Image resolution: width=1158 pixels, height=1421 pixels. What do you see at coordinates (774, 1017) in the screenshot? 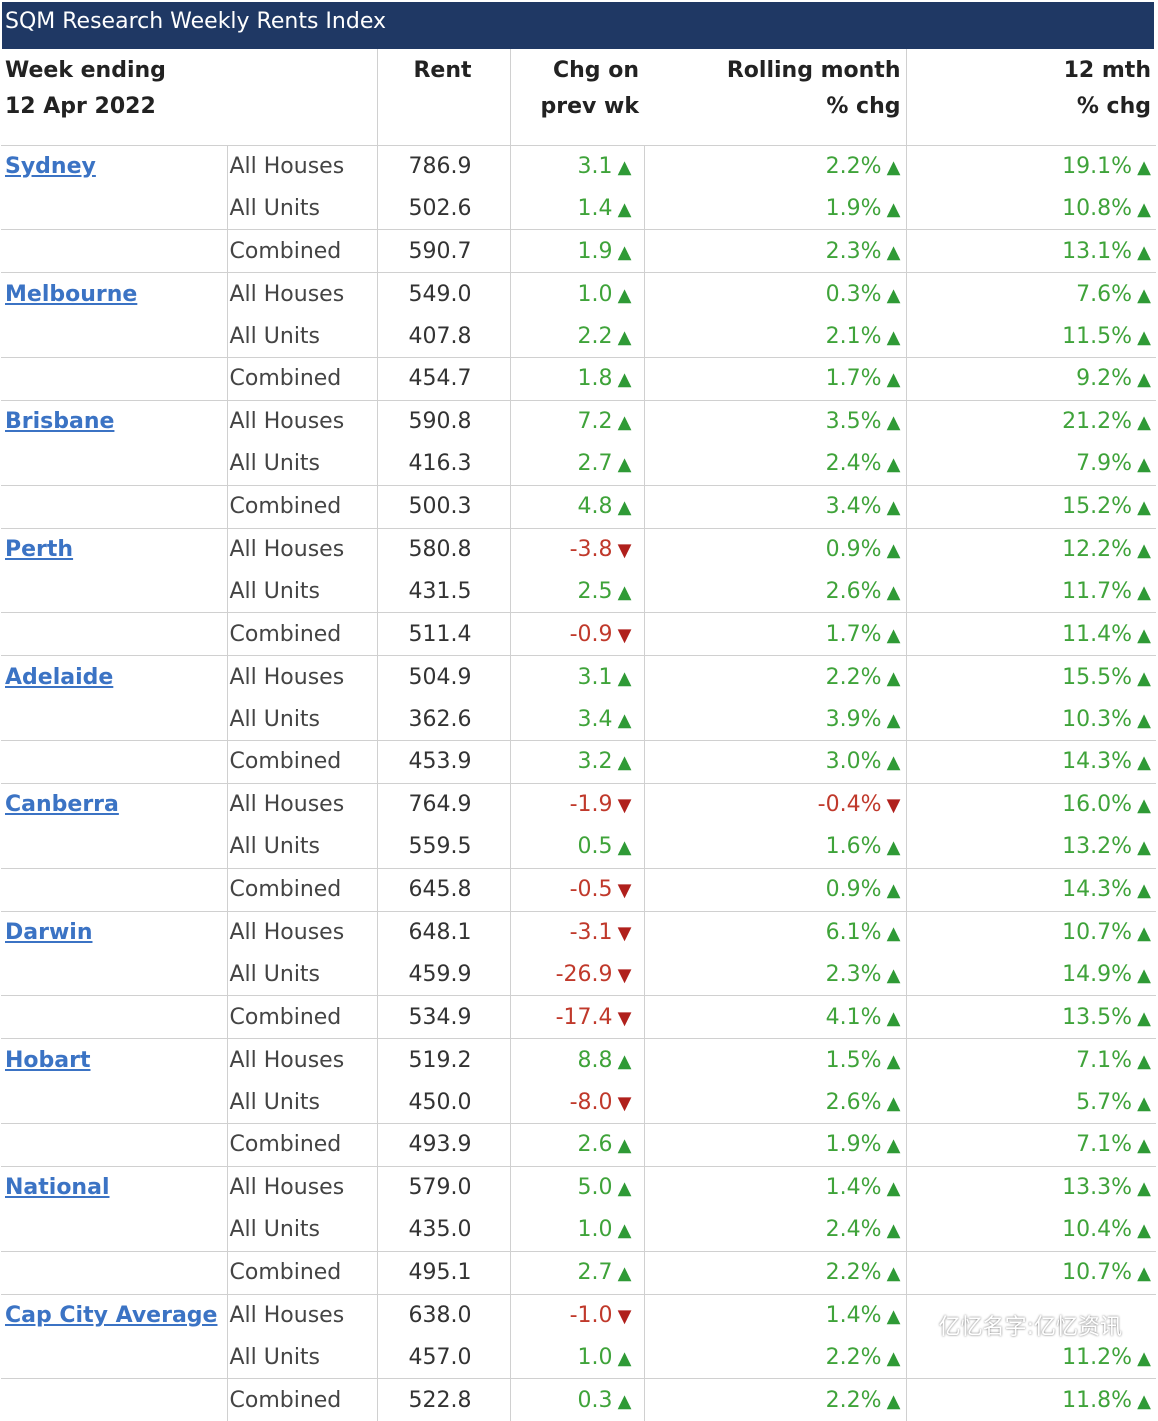
I see `roll-cell: 4.1% ▲` at bounding box center [774, 1017].